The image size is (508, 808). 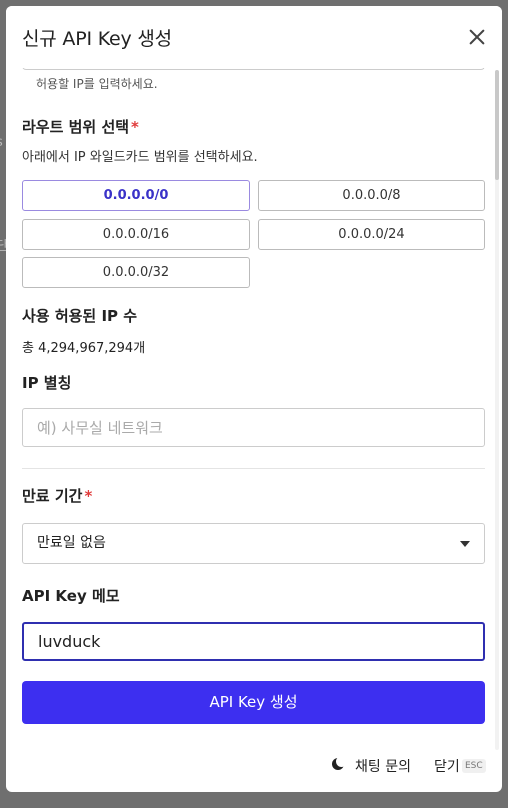 What do you see at coordinates (84, 348) in the screenshot?
I see `allowed-ip-count-value: 총 4,294,967,294개` at bounding box center [84, 348].